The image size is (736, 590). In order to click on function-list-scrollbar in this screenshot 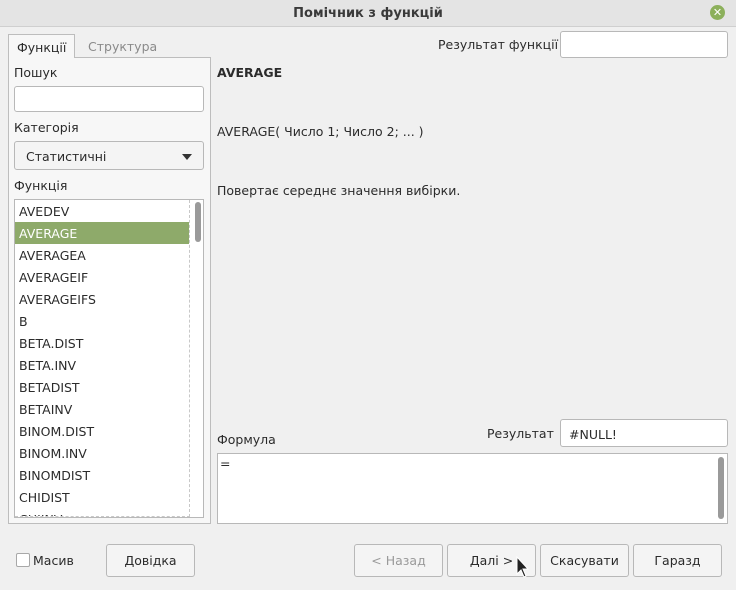, I will do `click(198, 222)`.